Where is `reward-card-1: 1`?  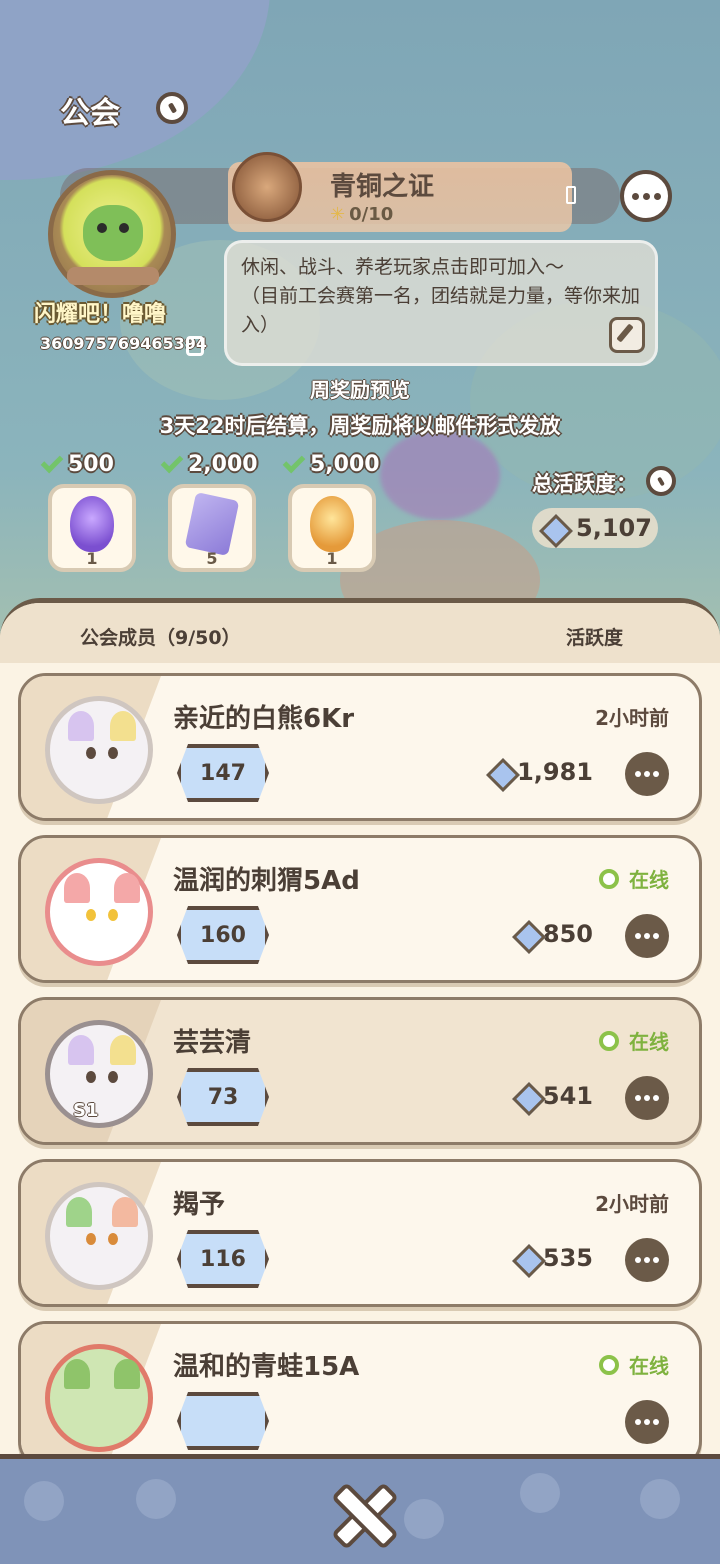
reward-card-1: 1 is located at coordinates (92, 528).